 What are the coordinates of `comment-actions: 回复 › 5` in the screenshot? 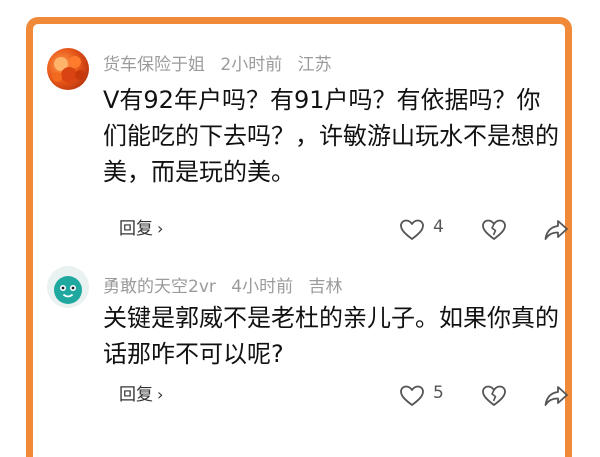 It's located at (338, 395).